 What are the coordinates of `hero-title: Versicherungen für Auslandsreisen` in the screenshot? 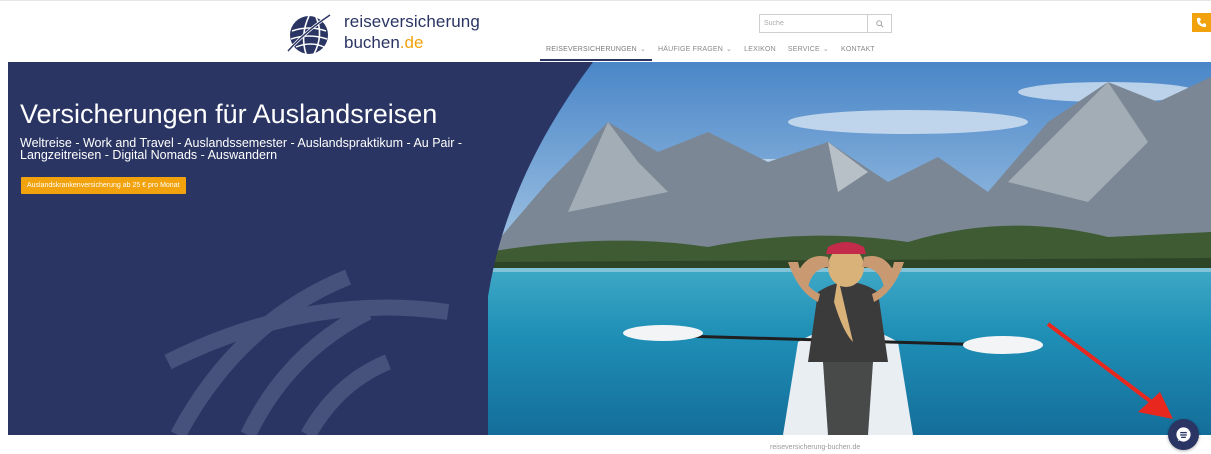 It's located at (229, 114).